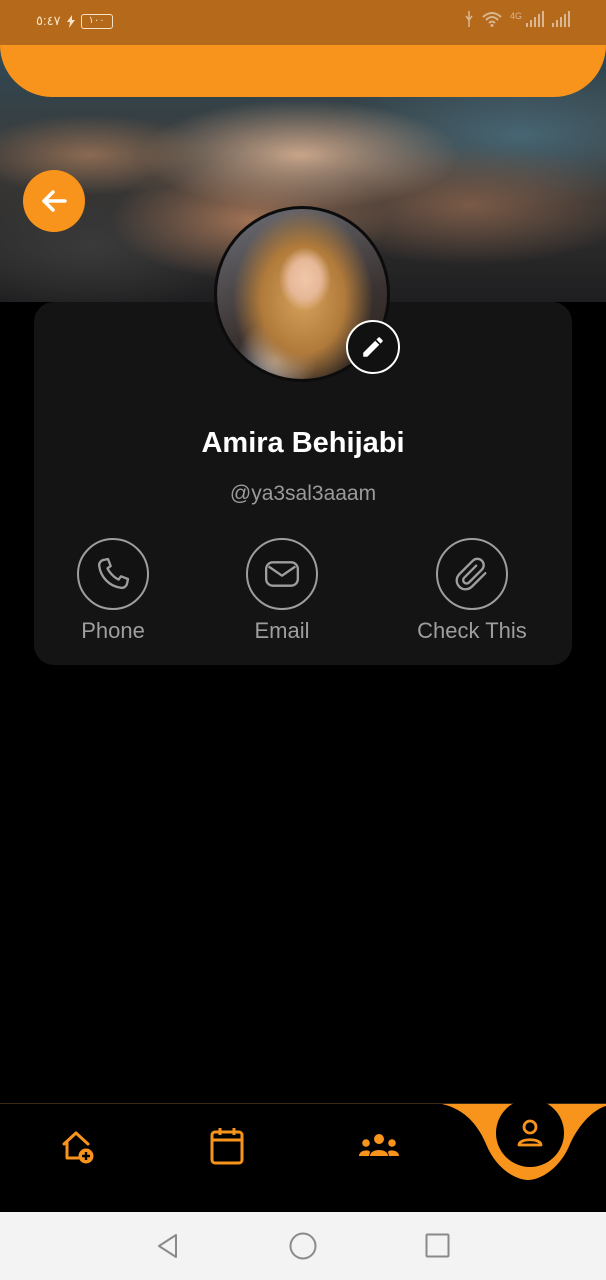 The width and height of the screenshot is (606, 1280). I want to click on nav-calendar, so click(227, 1148).